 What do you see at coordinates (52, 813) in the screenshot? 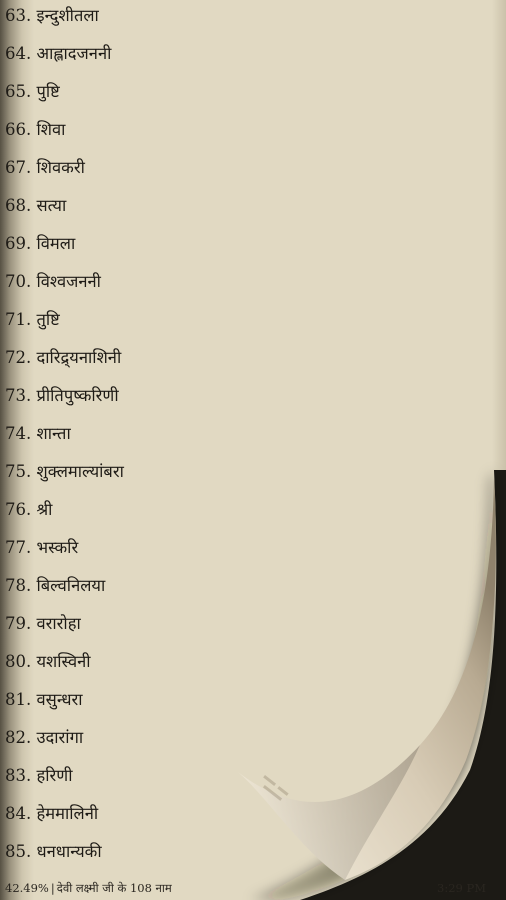
I see `list-item: 84. हेममालिनी` at bounding box center [52, 813].